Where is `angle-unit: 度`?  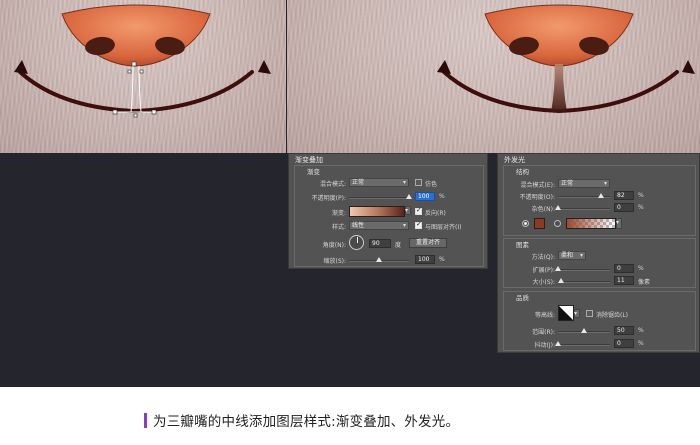
angle-unit: 度 is located at coordinates (398, 245).